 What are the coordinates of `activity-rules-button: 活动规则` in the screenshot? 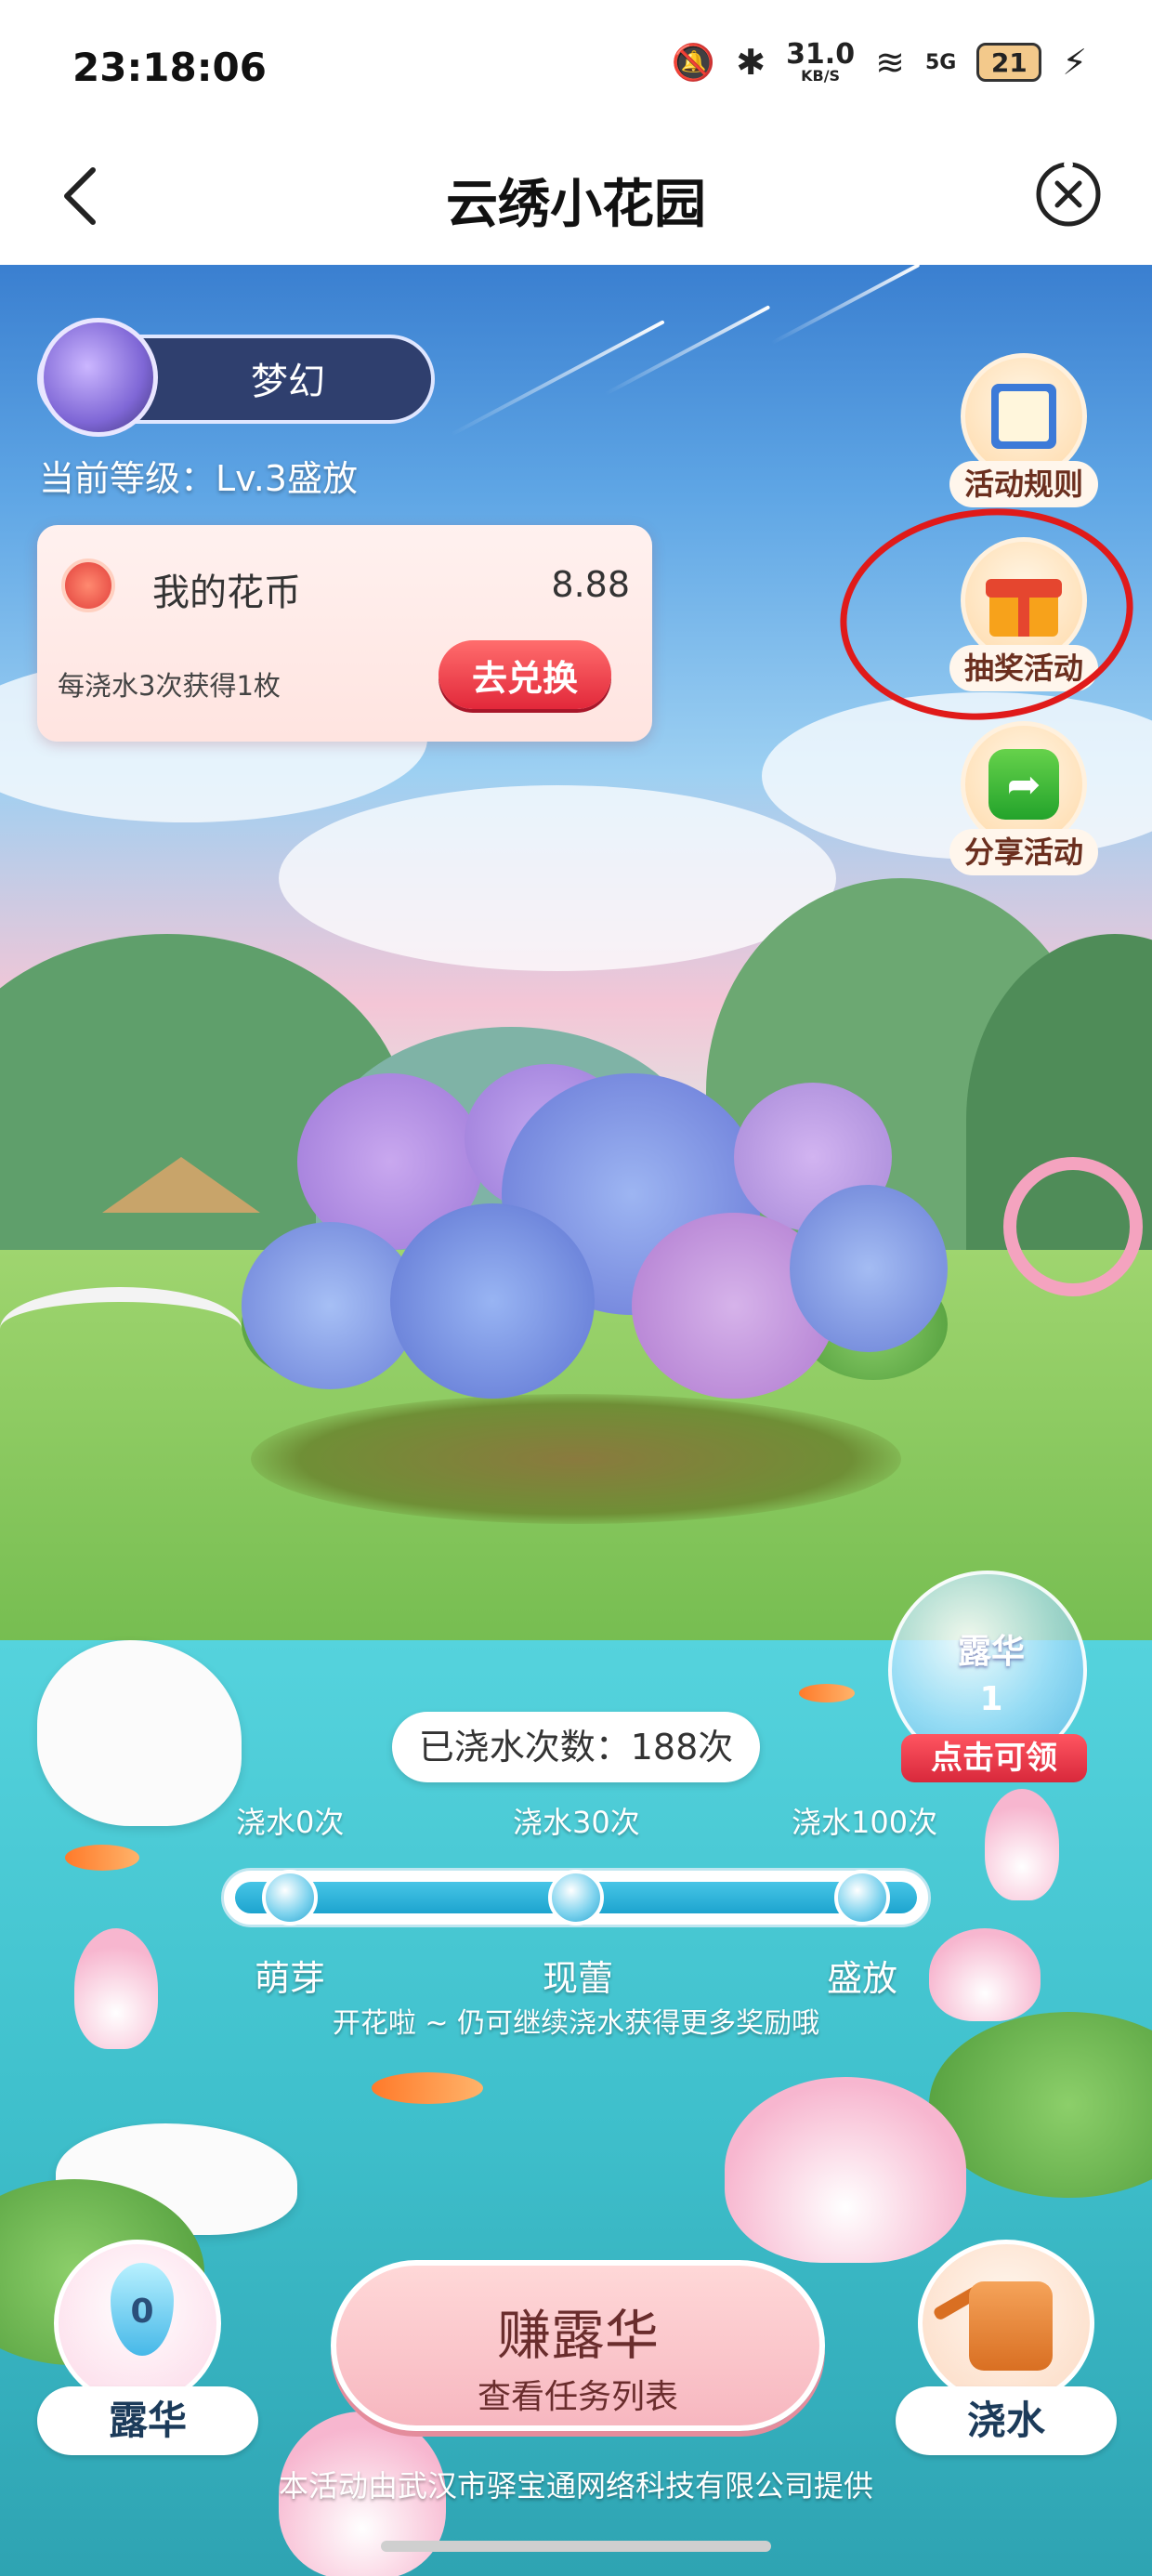 It's located at (1024, 432).